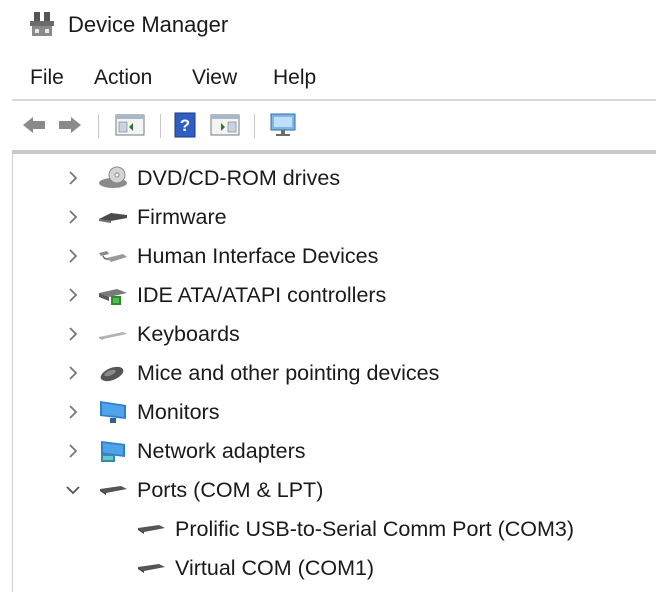 This screenshot has width=656, height=592. Describe the element at coordinates (113, 451) in the screenshot. I see `network-adapter-icon` at that location.